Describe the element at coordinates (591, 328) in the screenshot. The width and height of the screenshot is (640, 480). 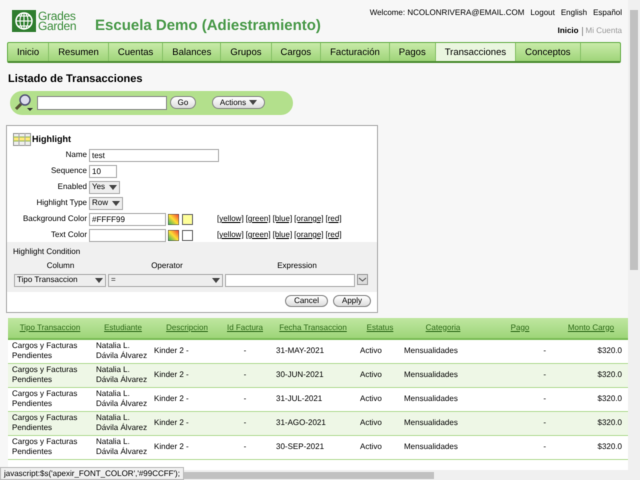
I see `column-header: Monto Cargo` at that location.